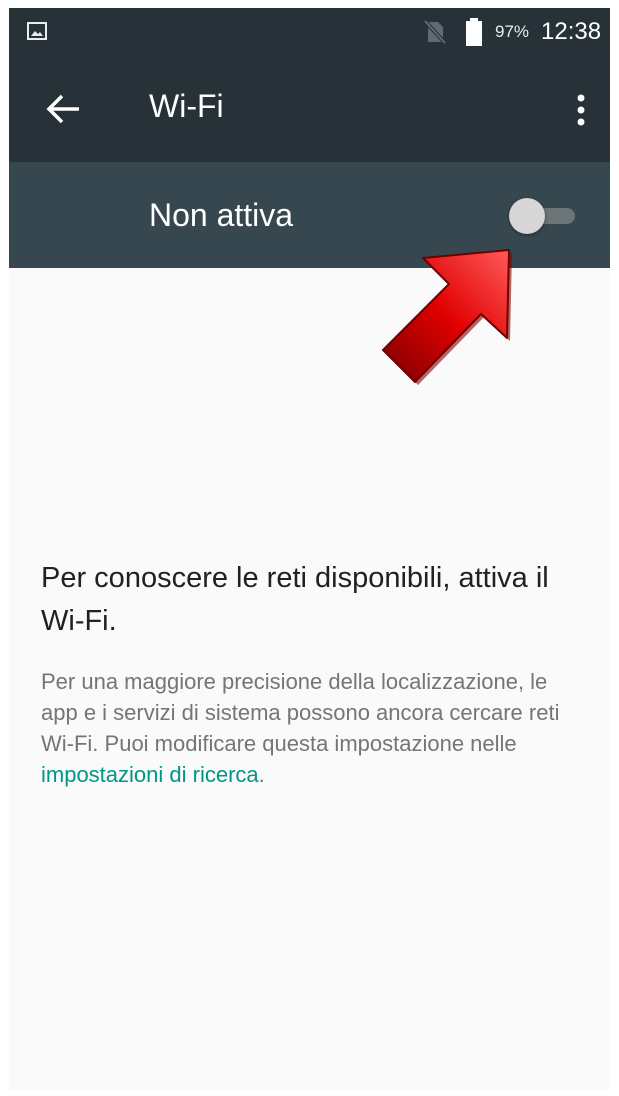 Image resolution: width=619 pixels, height=1096 pixels. Describe the element at coordinates (186, 106) in the screenshot. I see `page-title: Wi-Fi` at that location.